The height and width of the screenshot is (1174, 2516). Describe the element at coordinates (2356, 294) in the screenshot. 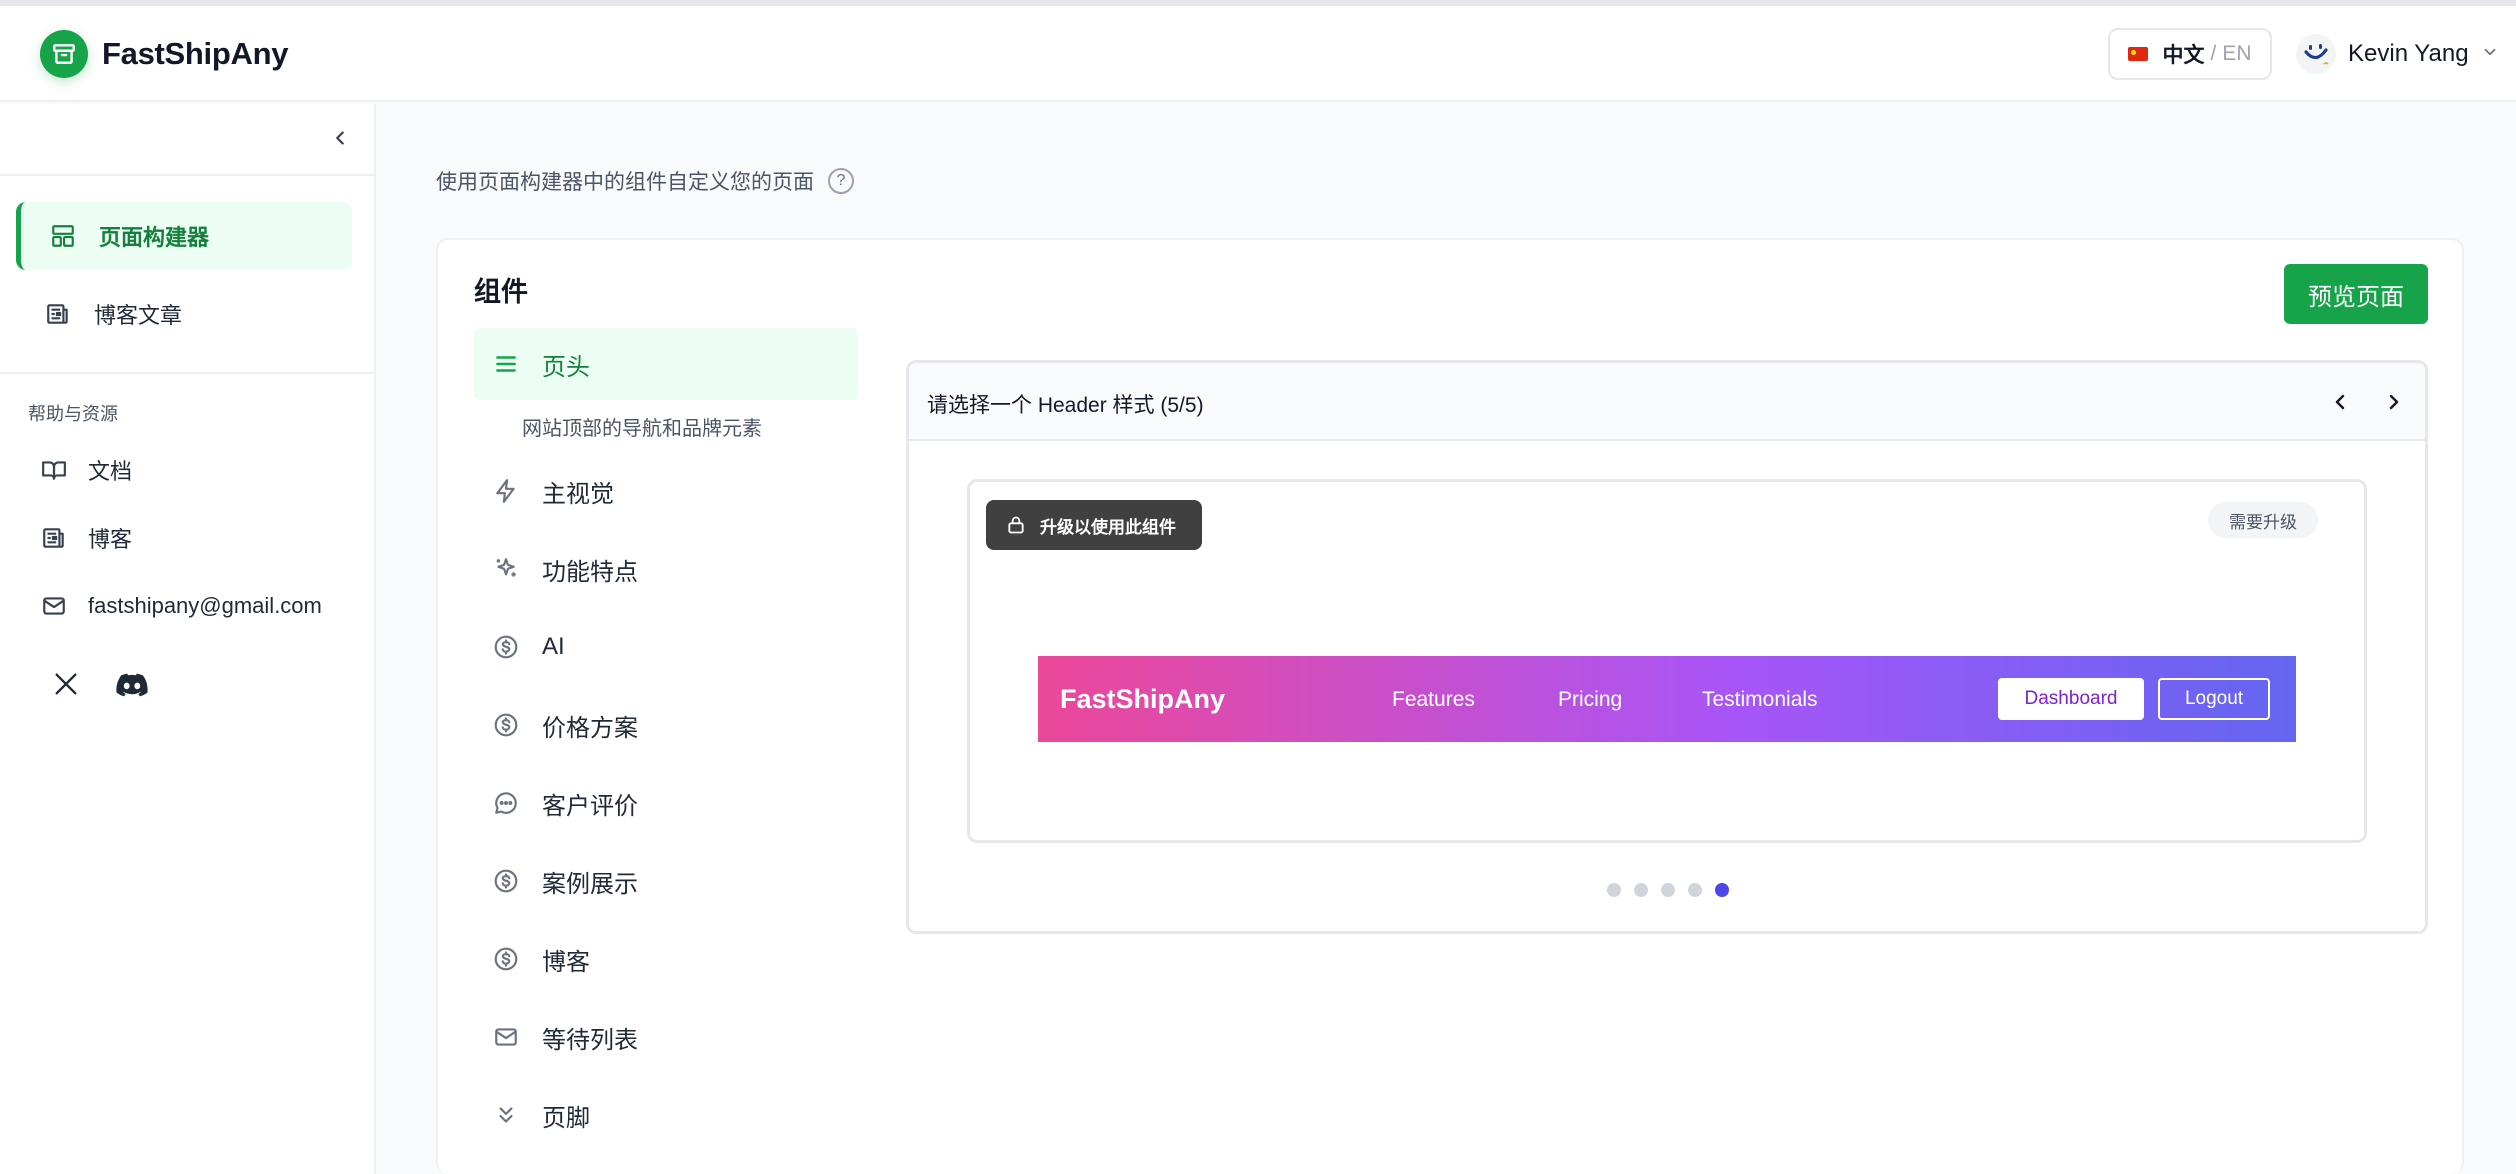

I see `preview-page-button: 预览页面` at that location.